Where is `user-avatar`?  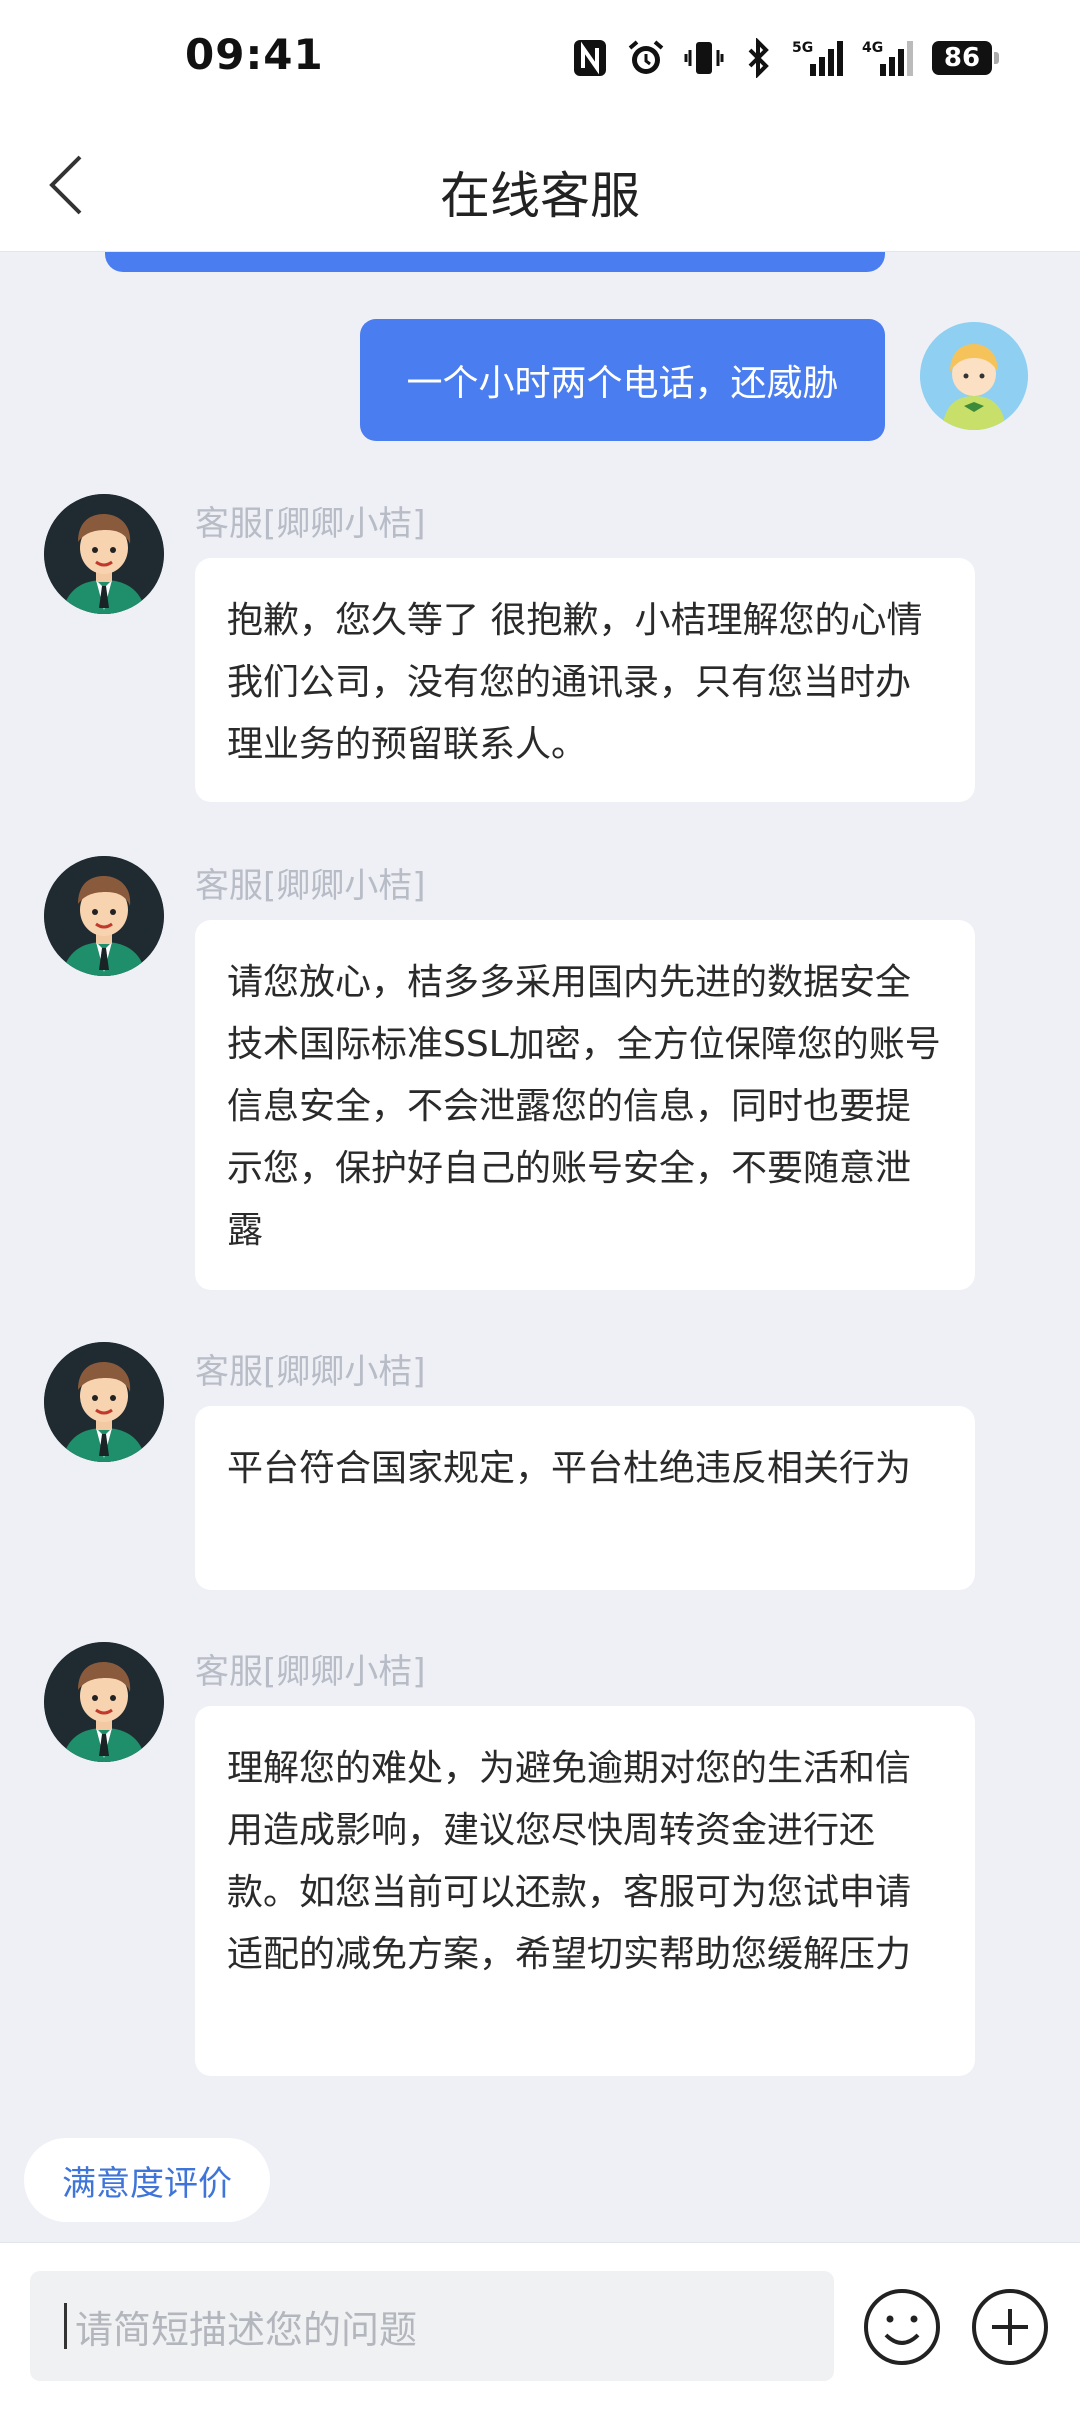 user-avatar is located at coordinates (974, 376).